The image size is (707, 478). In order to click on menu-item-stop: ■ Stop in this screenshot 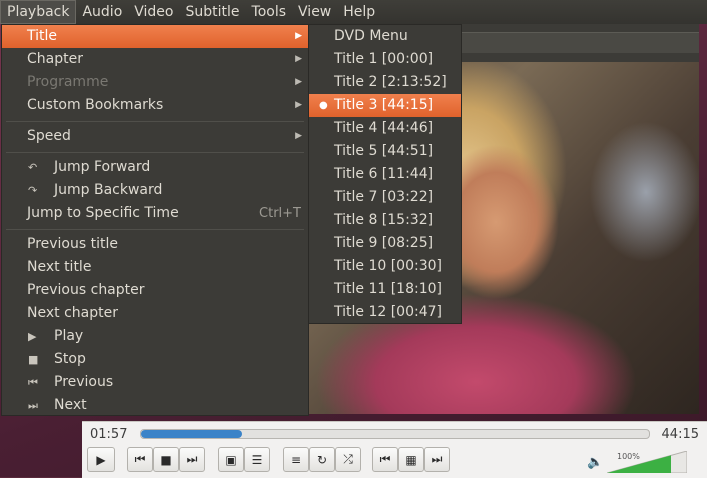, I will do `click(155, 359)`.